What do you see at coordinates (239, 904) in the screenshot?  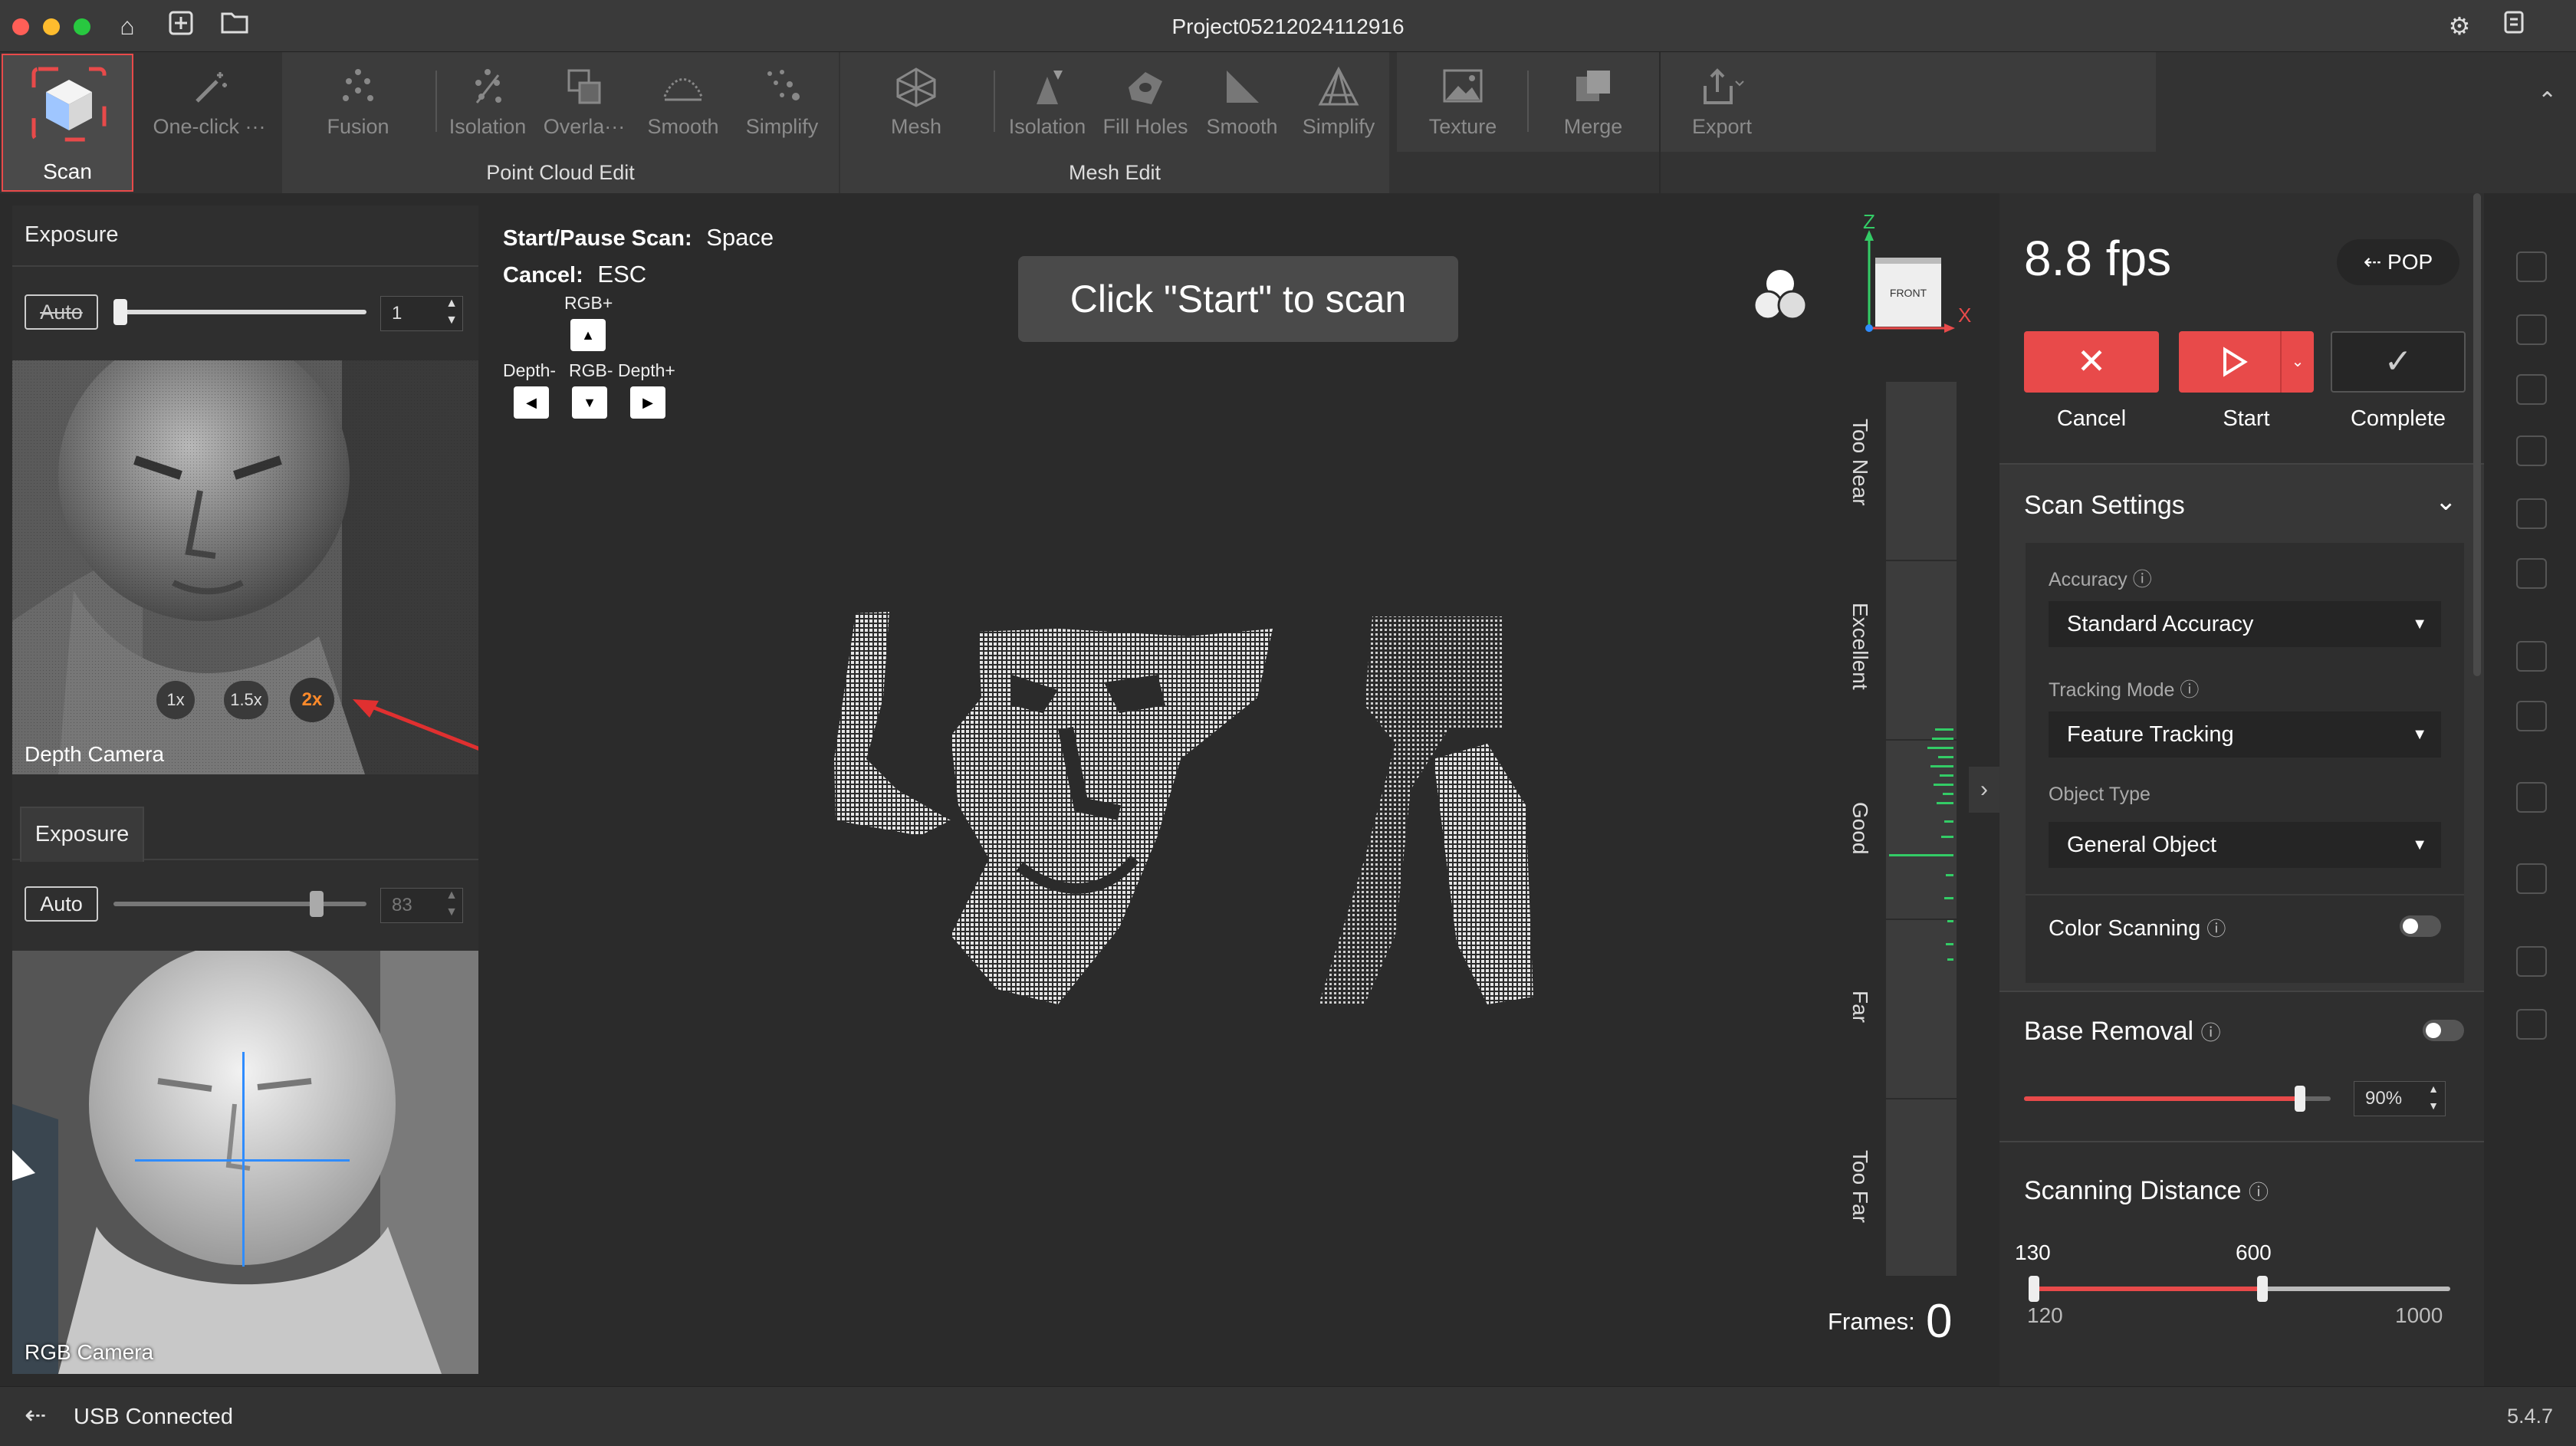 I see `rgb-exposure-slider-track` at bounding box center [239, 904].